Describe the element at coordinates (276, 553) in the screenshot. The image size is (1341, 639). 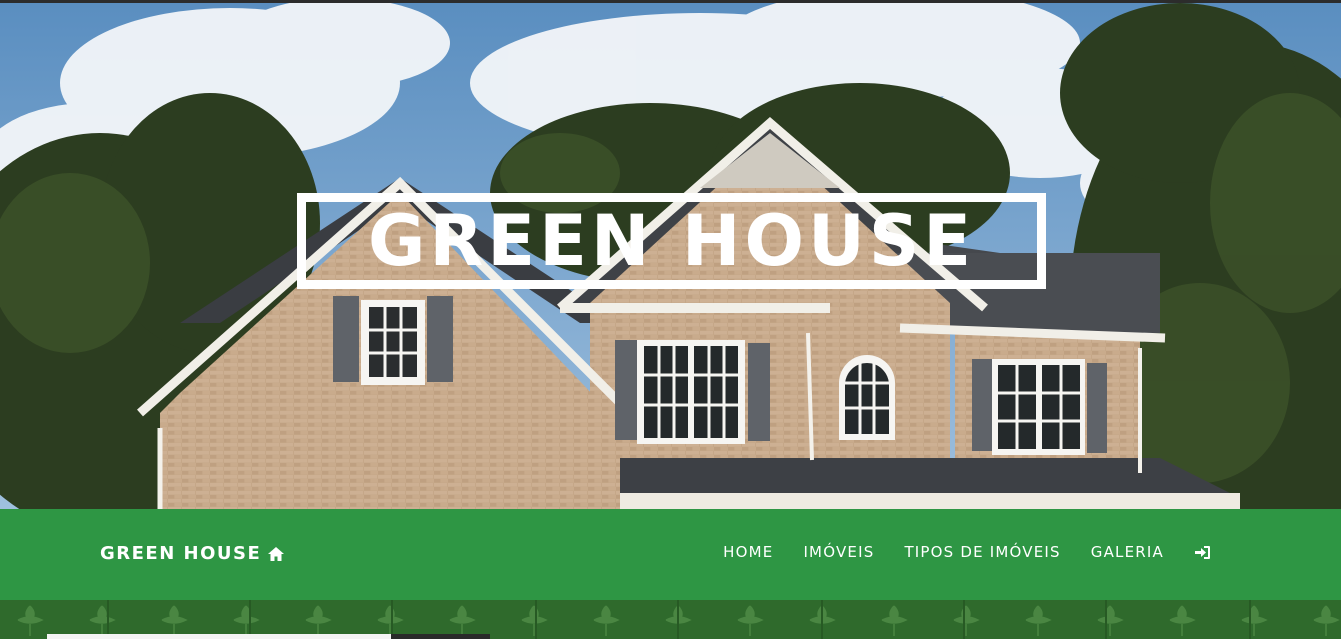
I see `home-icon` at that location.